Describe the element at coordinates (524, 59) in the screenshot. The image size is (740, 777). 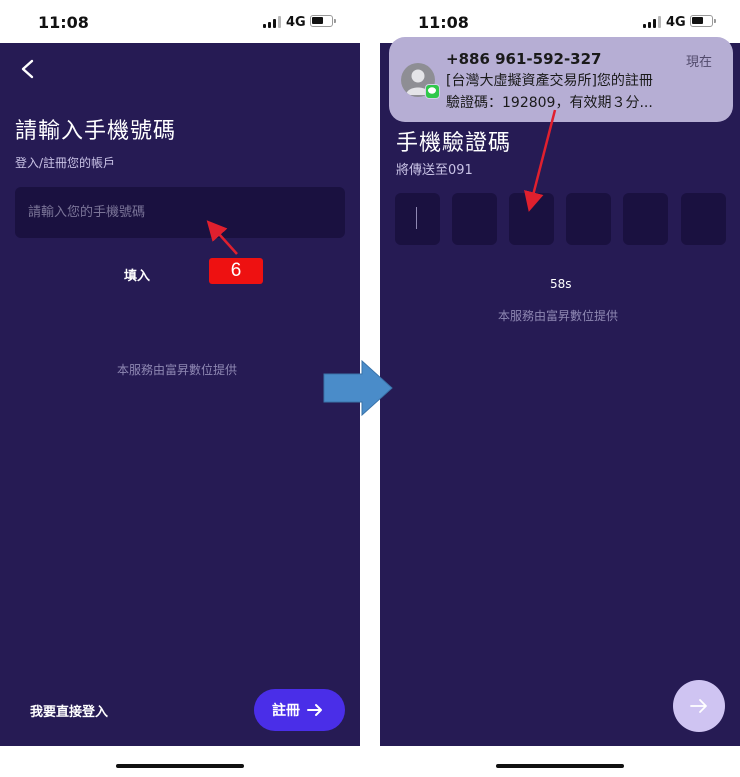
I see `notification-sender: +886 961-592-327` at that location.